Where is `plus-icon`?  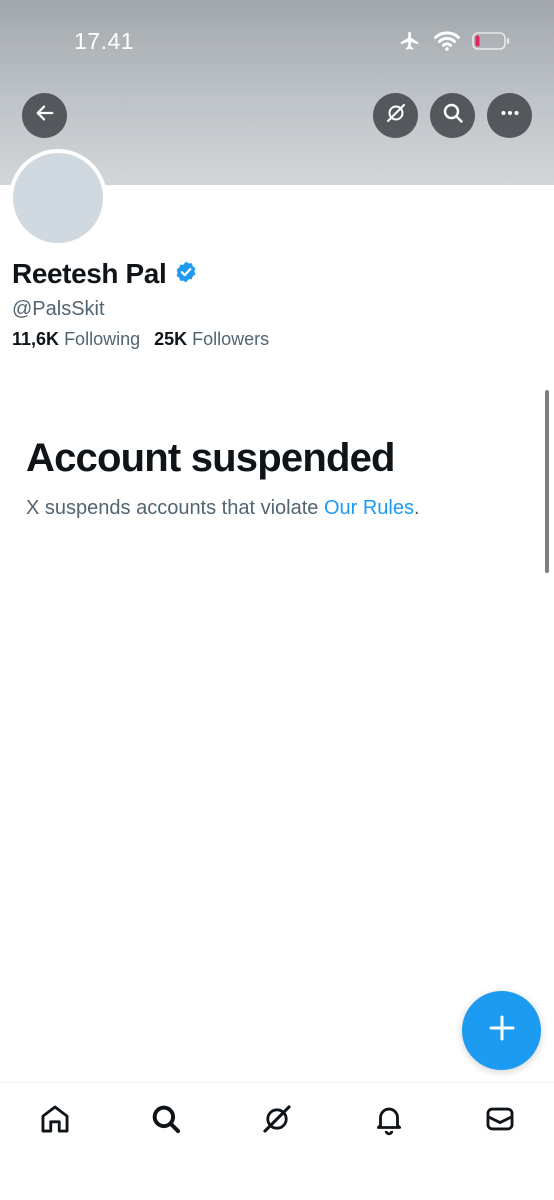
plus-icon is located at coordinates (502, 1030).